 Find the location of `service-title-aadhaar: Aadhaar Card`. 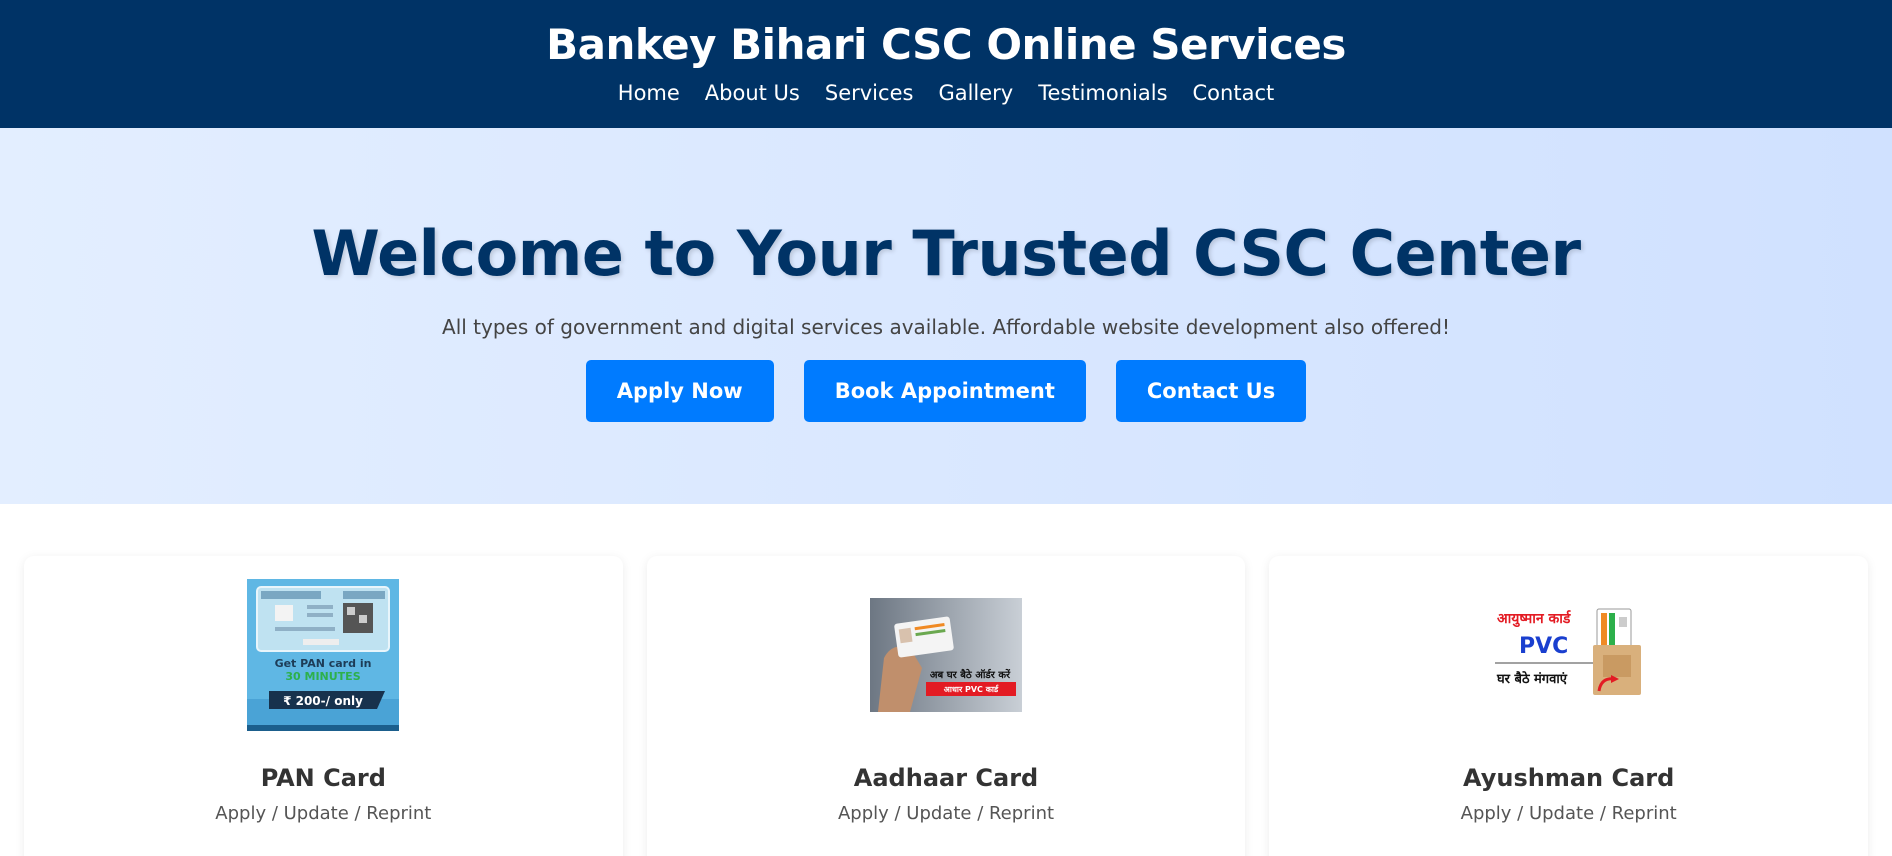

service-title-aadhaar: Aadhaar Card is located at coordinates (946, 778).